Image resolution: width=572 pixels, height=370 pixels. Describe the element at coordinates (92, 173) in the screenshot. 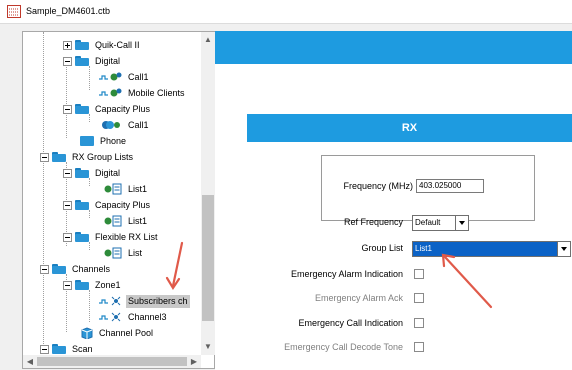

I see `tree-item-rx-digital: Digital` at that location.